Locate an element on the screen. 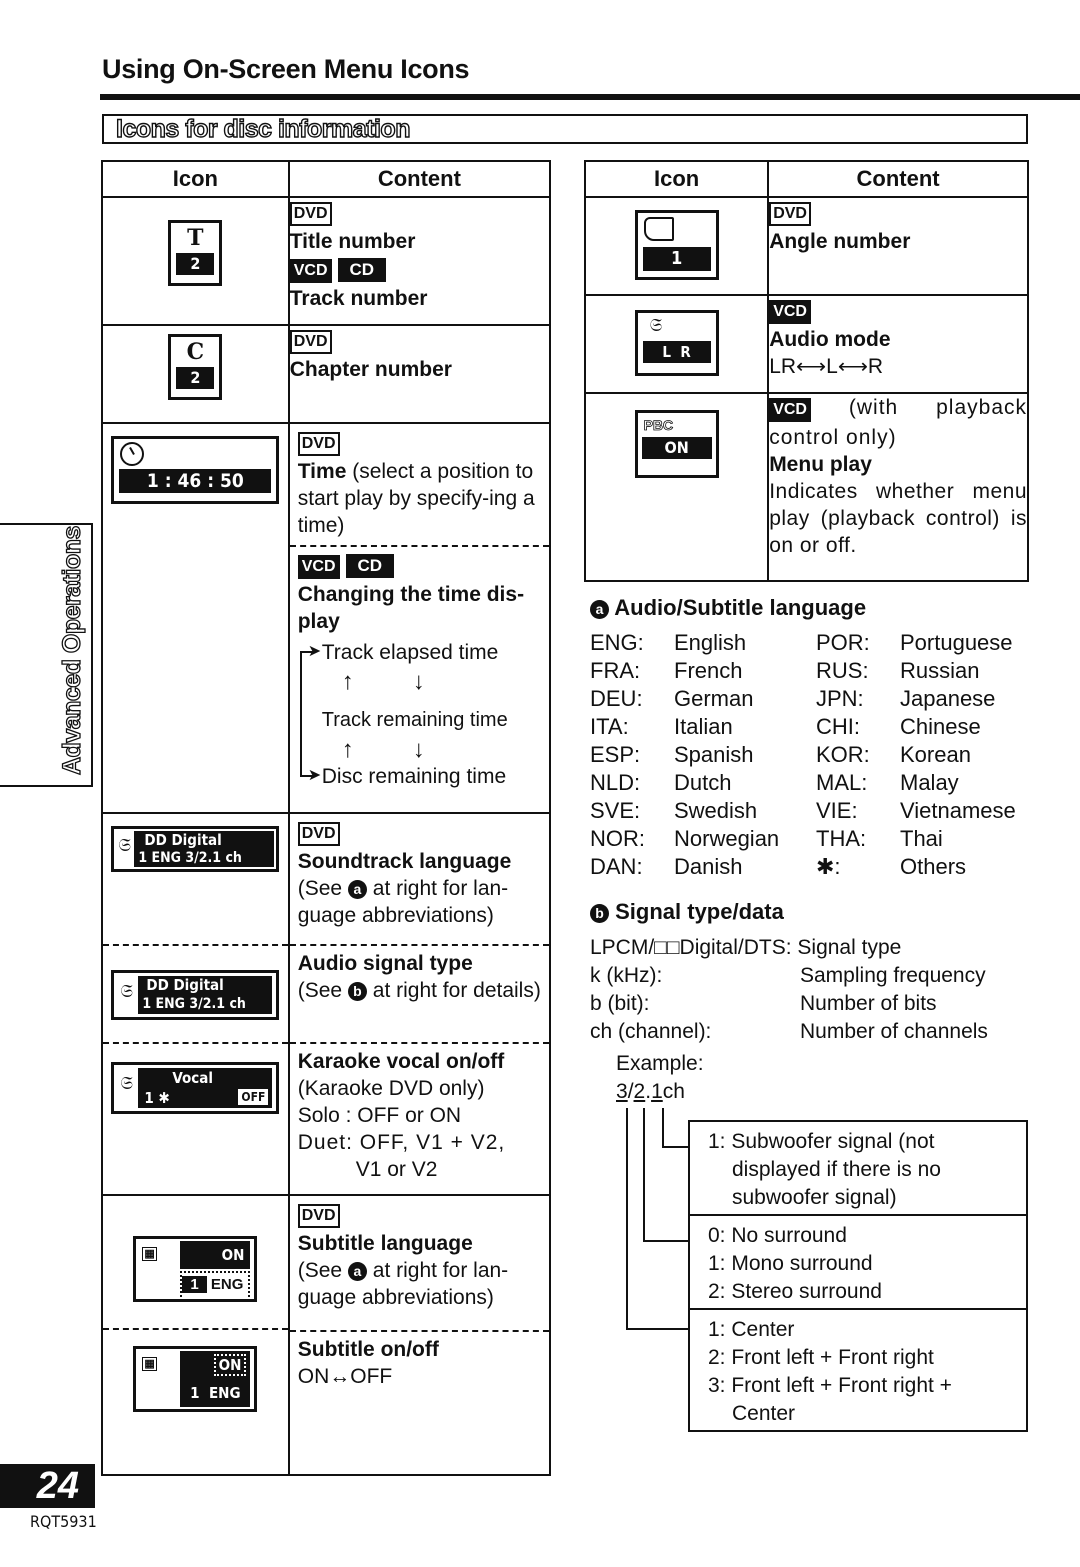 The width and height of the screenshot is (1080, 1567). desc-text: at right for details) is located at coordinates (453, 990).